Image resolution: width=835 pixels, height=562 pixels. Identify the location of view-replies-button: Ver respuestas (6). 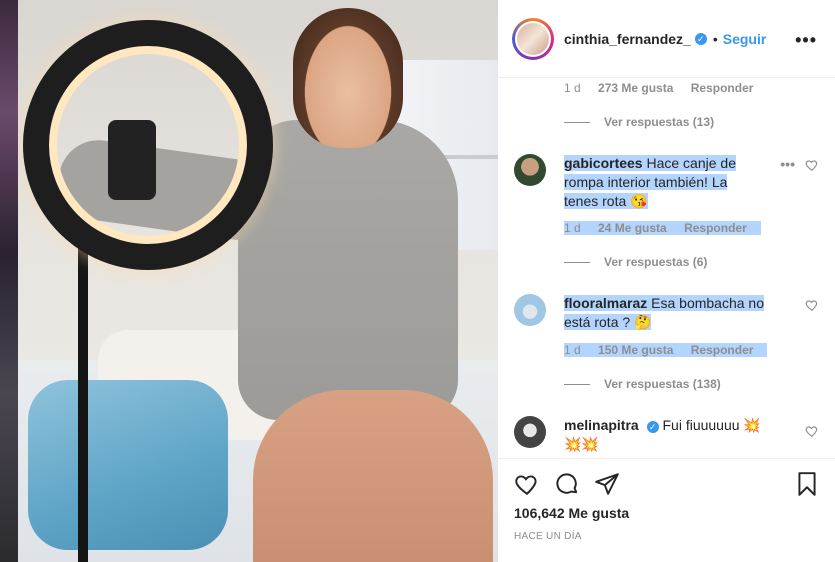
(635, 262).